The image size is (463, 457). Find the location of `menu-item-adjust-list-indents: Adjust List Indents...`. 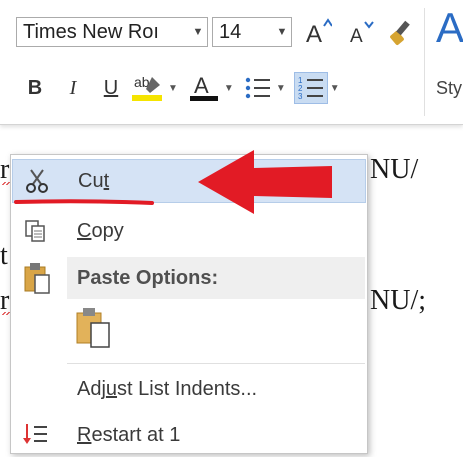

menu-item-adjust-list-indents: Adjust List Indents... is located at coordinates (189, 389).